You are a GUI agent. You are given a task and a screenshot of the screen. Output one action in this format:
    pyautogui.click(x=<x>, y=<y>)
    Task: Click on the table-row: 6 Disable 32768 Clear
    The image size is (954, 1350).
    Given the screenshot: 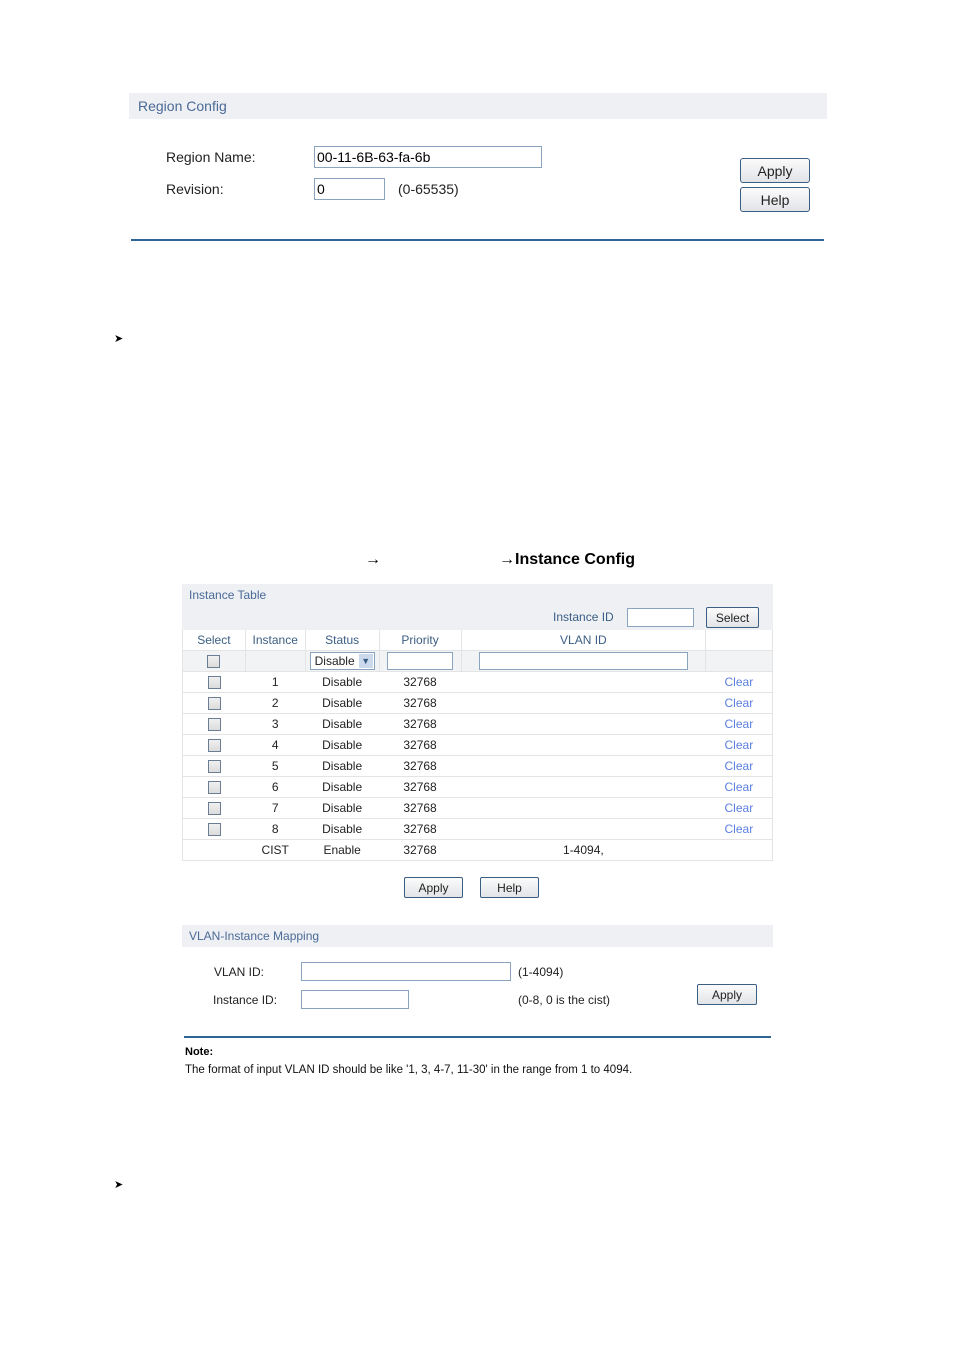 What is the action you would take?
    pyautogui.click(x=477, y=787)
    